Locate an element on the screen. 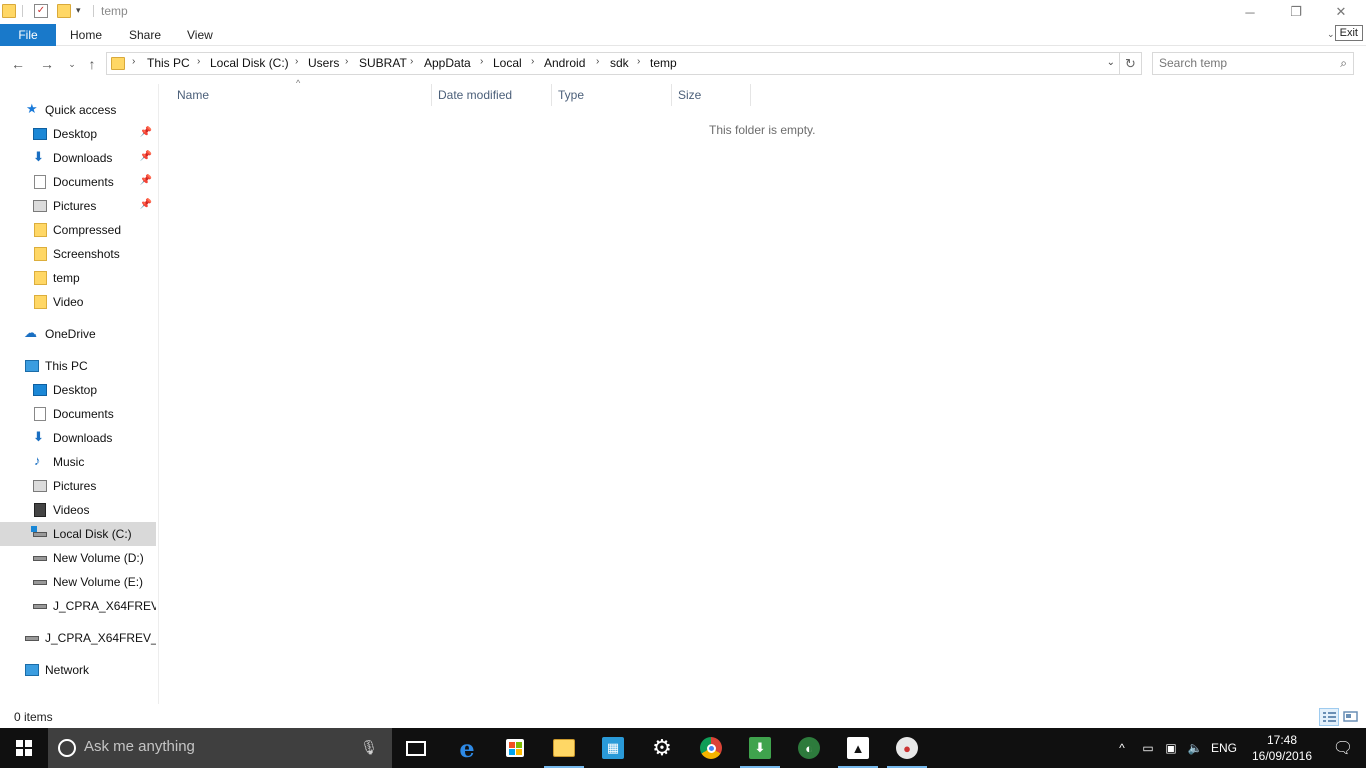 The height and width of the screenshot is (768, 1366). start-button is located at coordinates (24, 748).